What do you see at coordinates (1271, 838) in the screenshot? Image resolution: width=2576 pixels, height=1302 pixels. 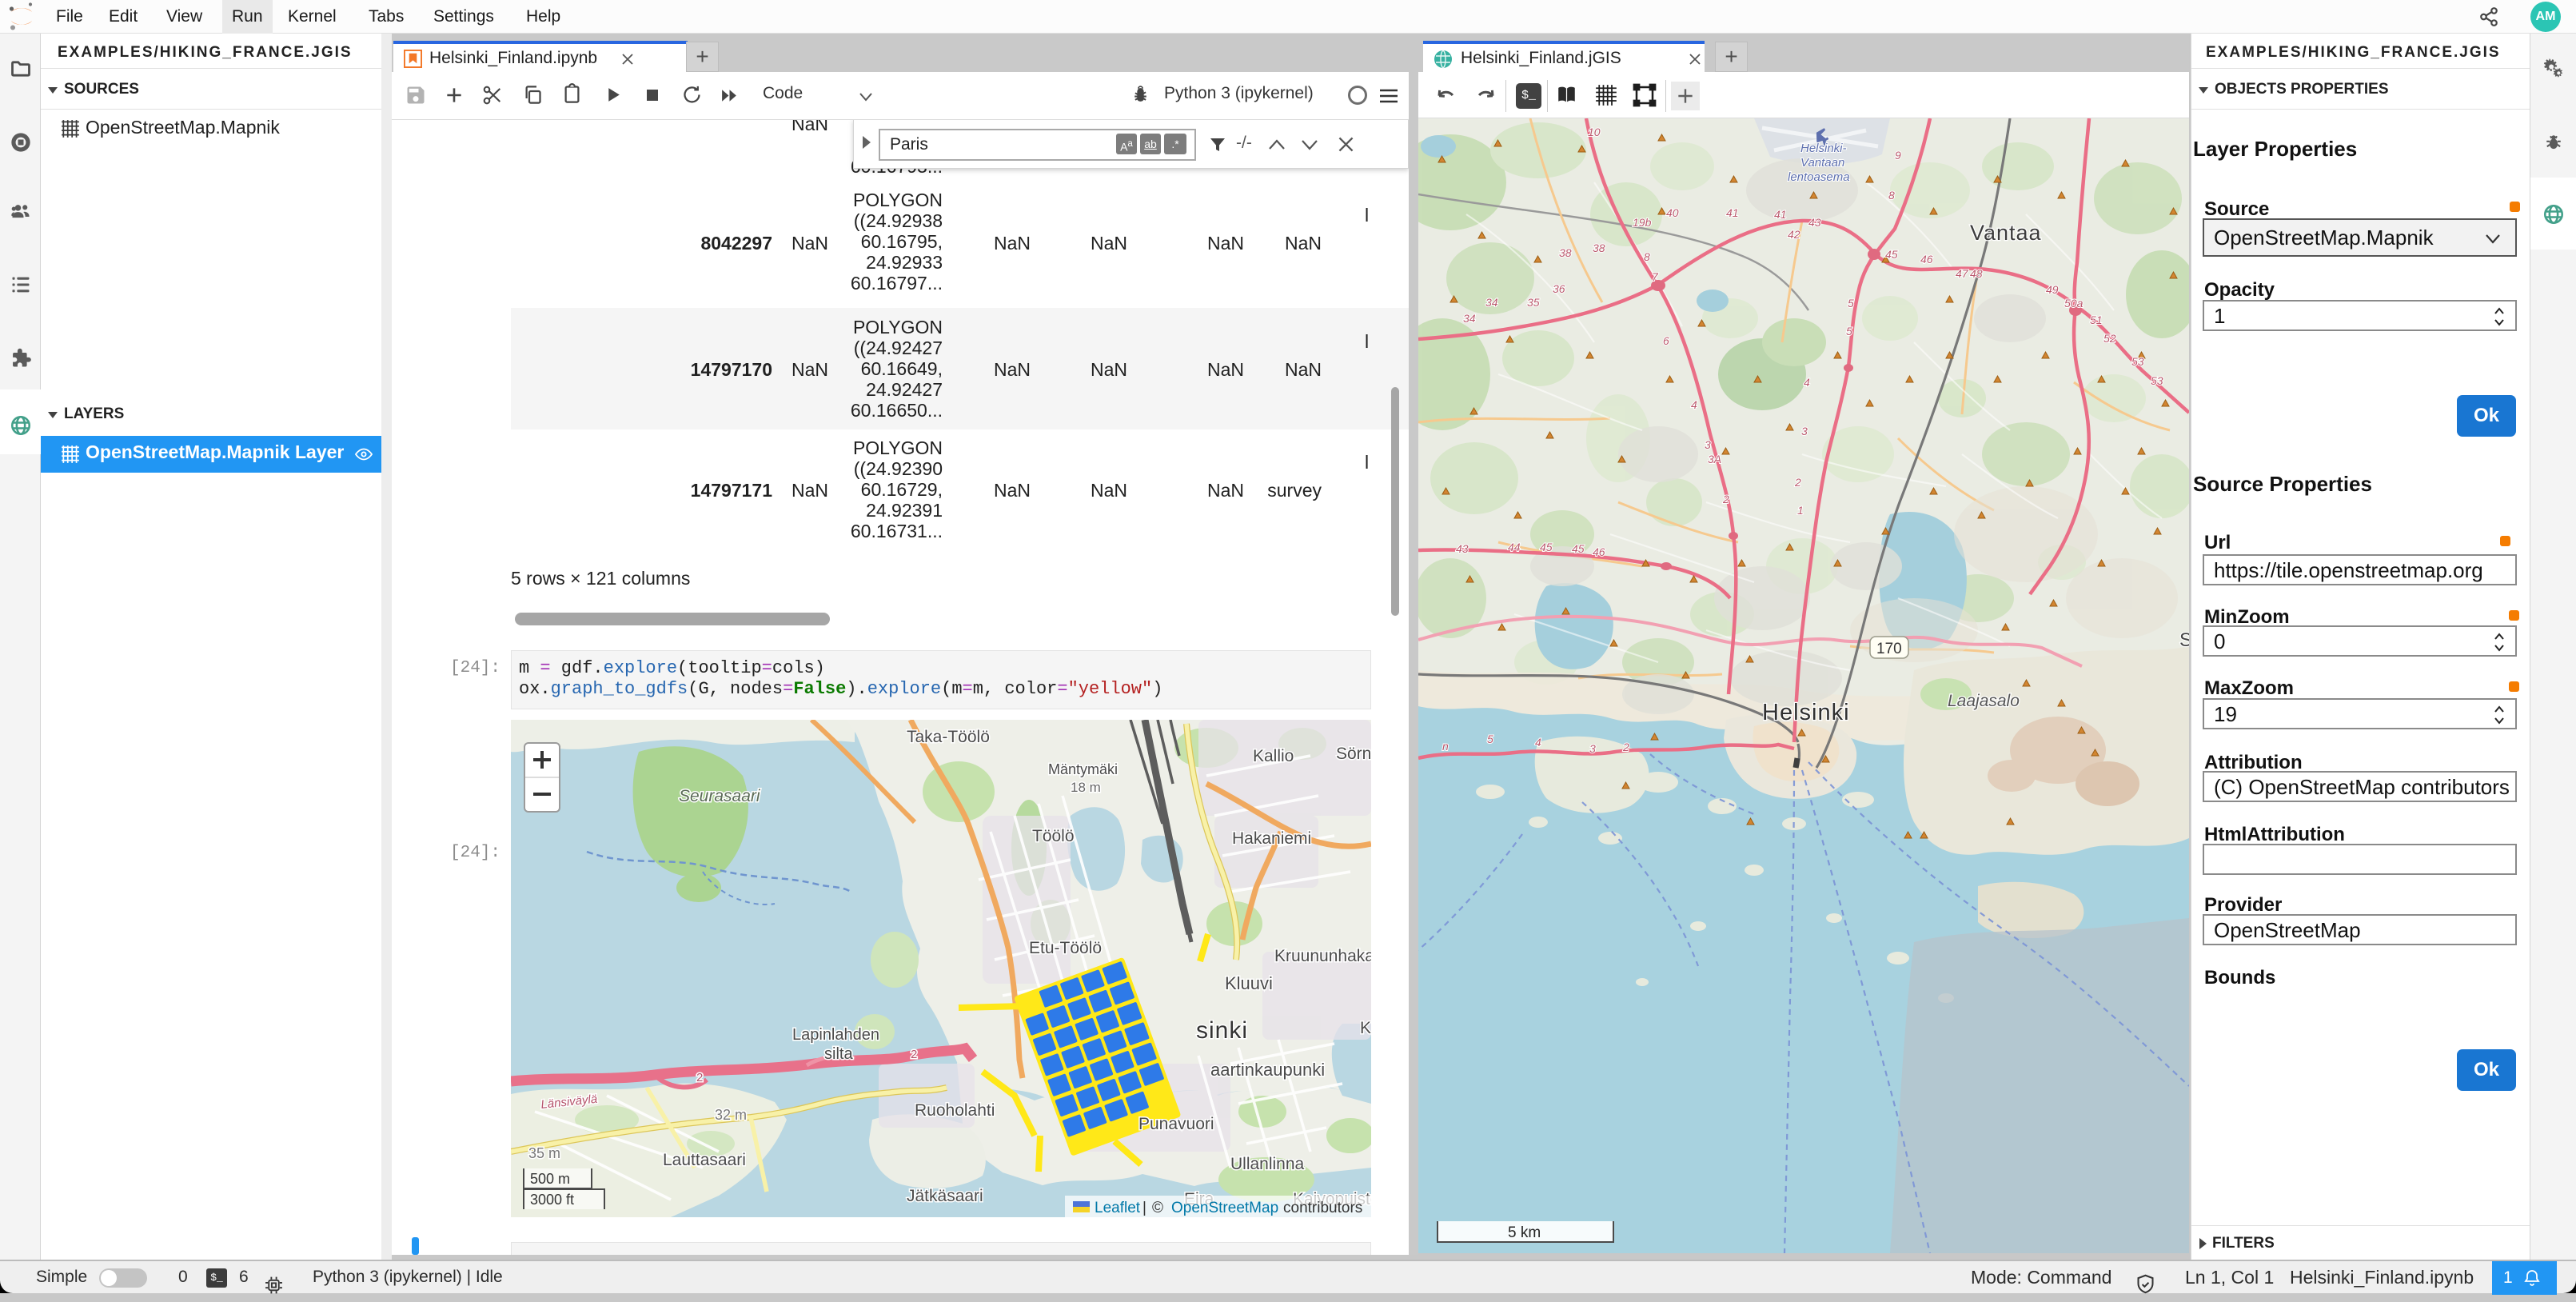 I see `svg-text: Hakaniemi` at bounding box center [1271, 838].